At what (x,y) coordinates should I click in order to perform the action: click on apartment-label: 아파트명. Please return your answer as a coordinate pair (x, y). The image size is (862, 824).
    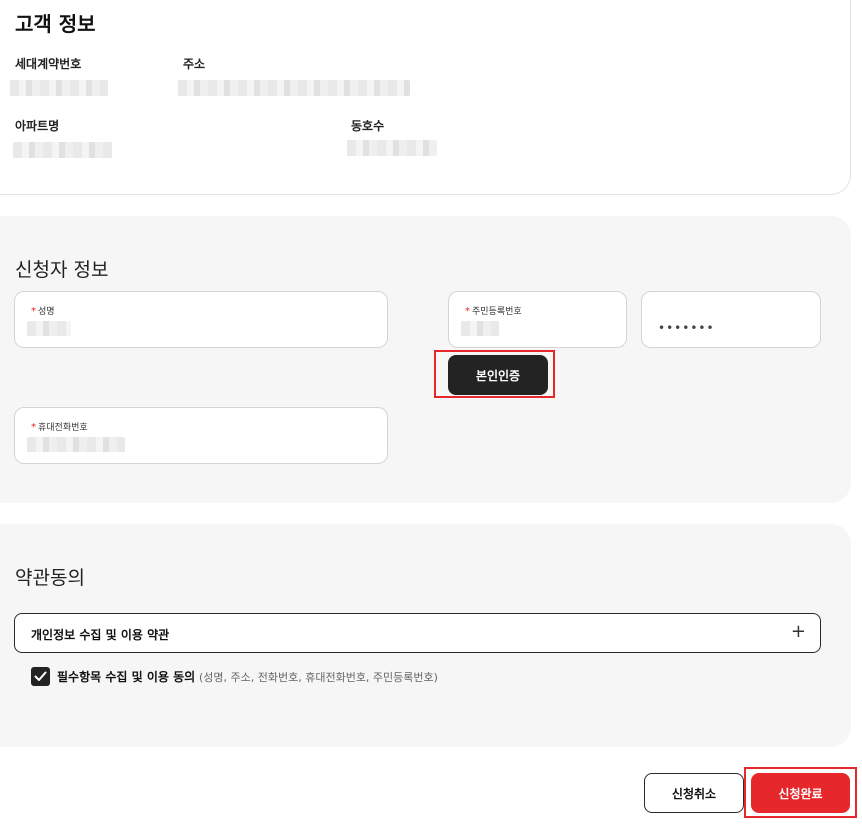
    Looking at the image, I should click on (37, 126).